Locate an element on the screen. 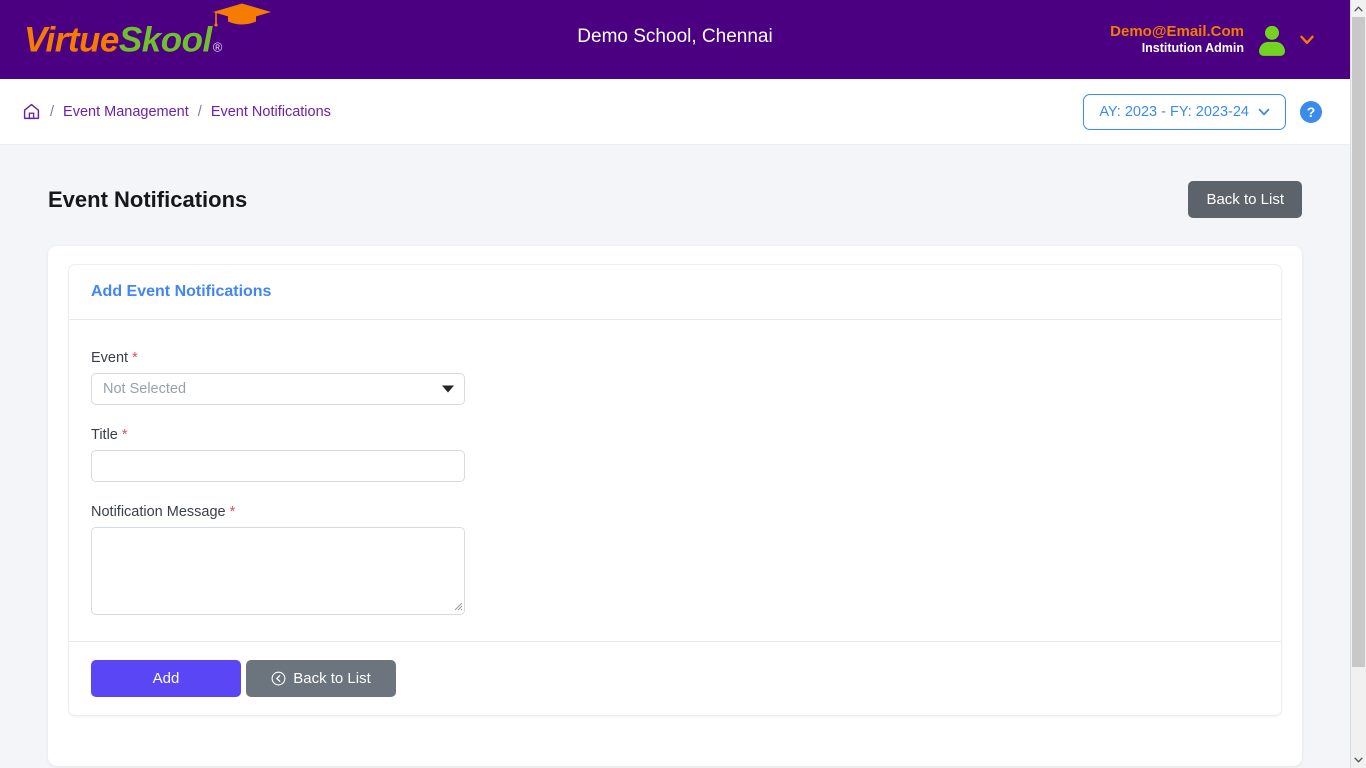 This screenshot has width=1366, height=768. logo-part-skool: Skool is located at coordinates (165, 39).